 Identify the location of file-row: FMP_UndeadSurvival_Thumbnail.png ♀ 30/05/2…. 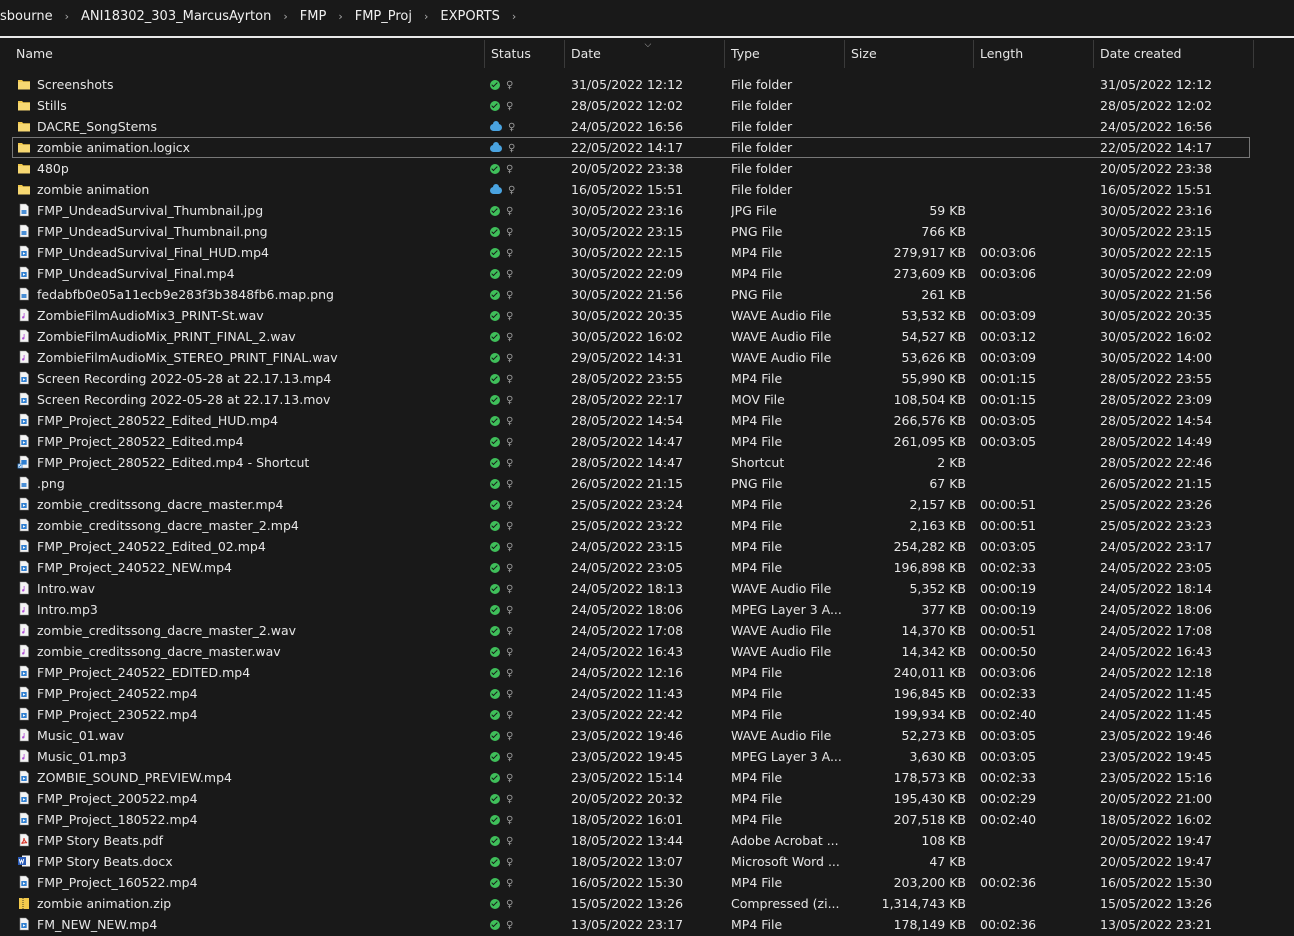
(647, 231).